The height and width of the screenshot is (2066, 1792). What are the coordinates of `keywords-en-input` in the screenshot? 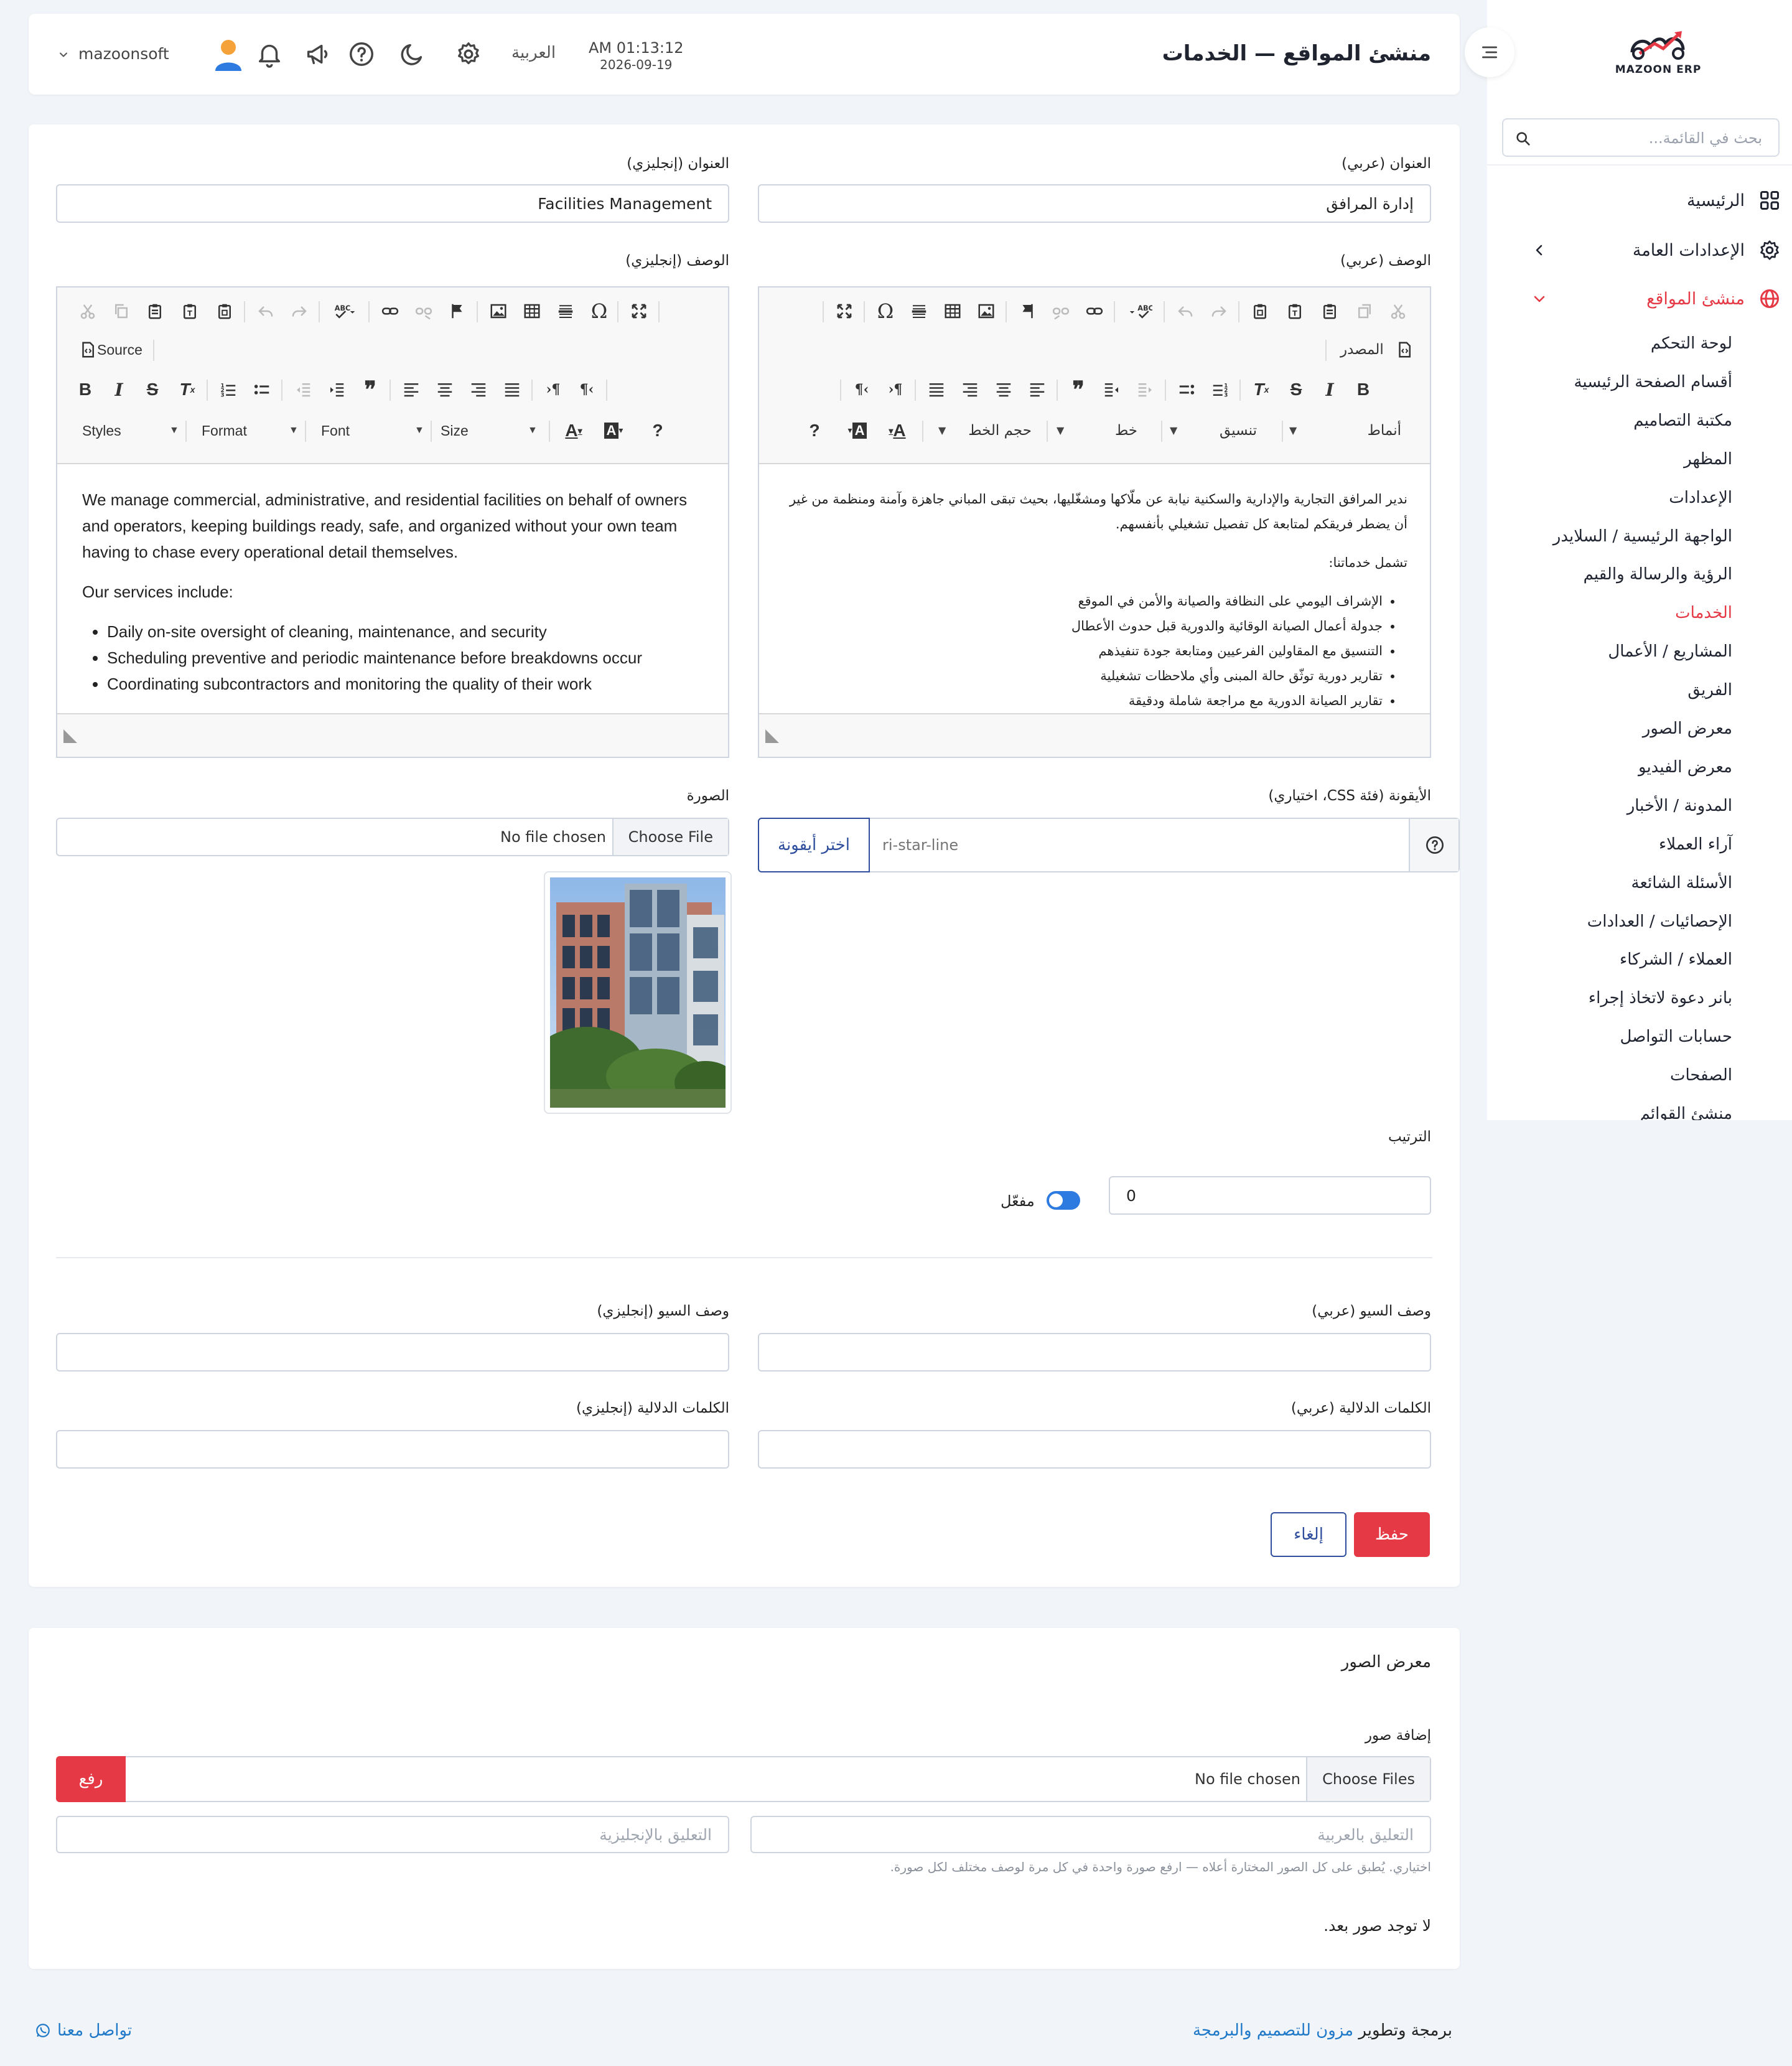 It's located at (392, 1450).